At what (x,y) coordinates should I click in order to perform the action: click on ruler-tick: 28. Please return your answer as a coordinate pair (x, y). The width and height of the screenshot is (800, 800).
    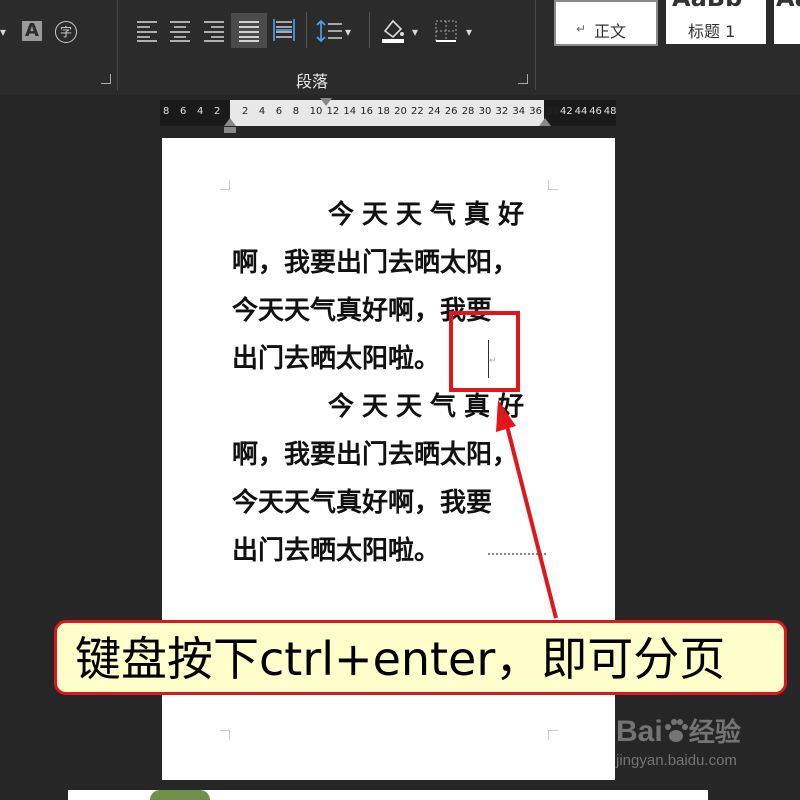
    Looking at the image, I should click on (468, 111).